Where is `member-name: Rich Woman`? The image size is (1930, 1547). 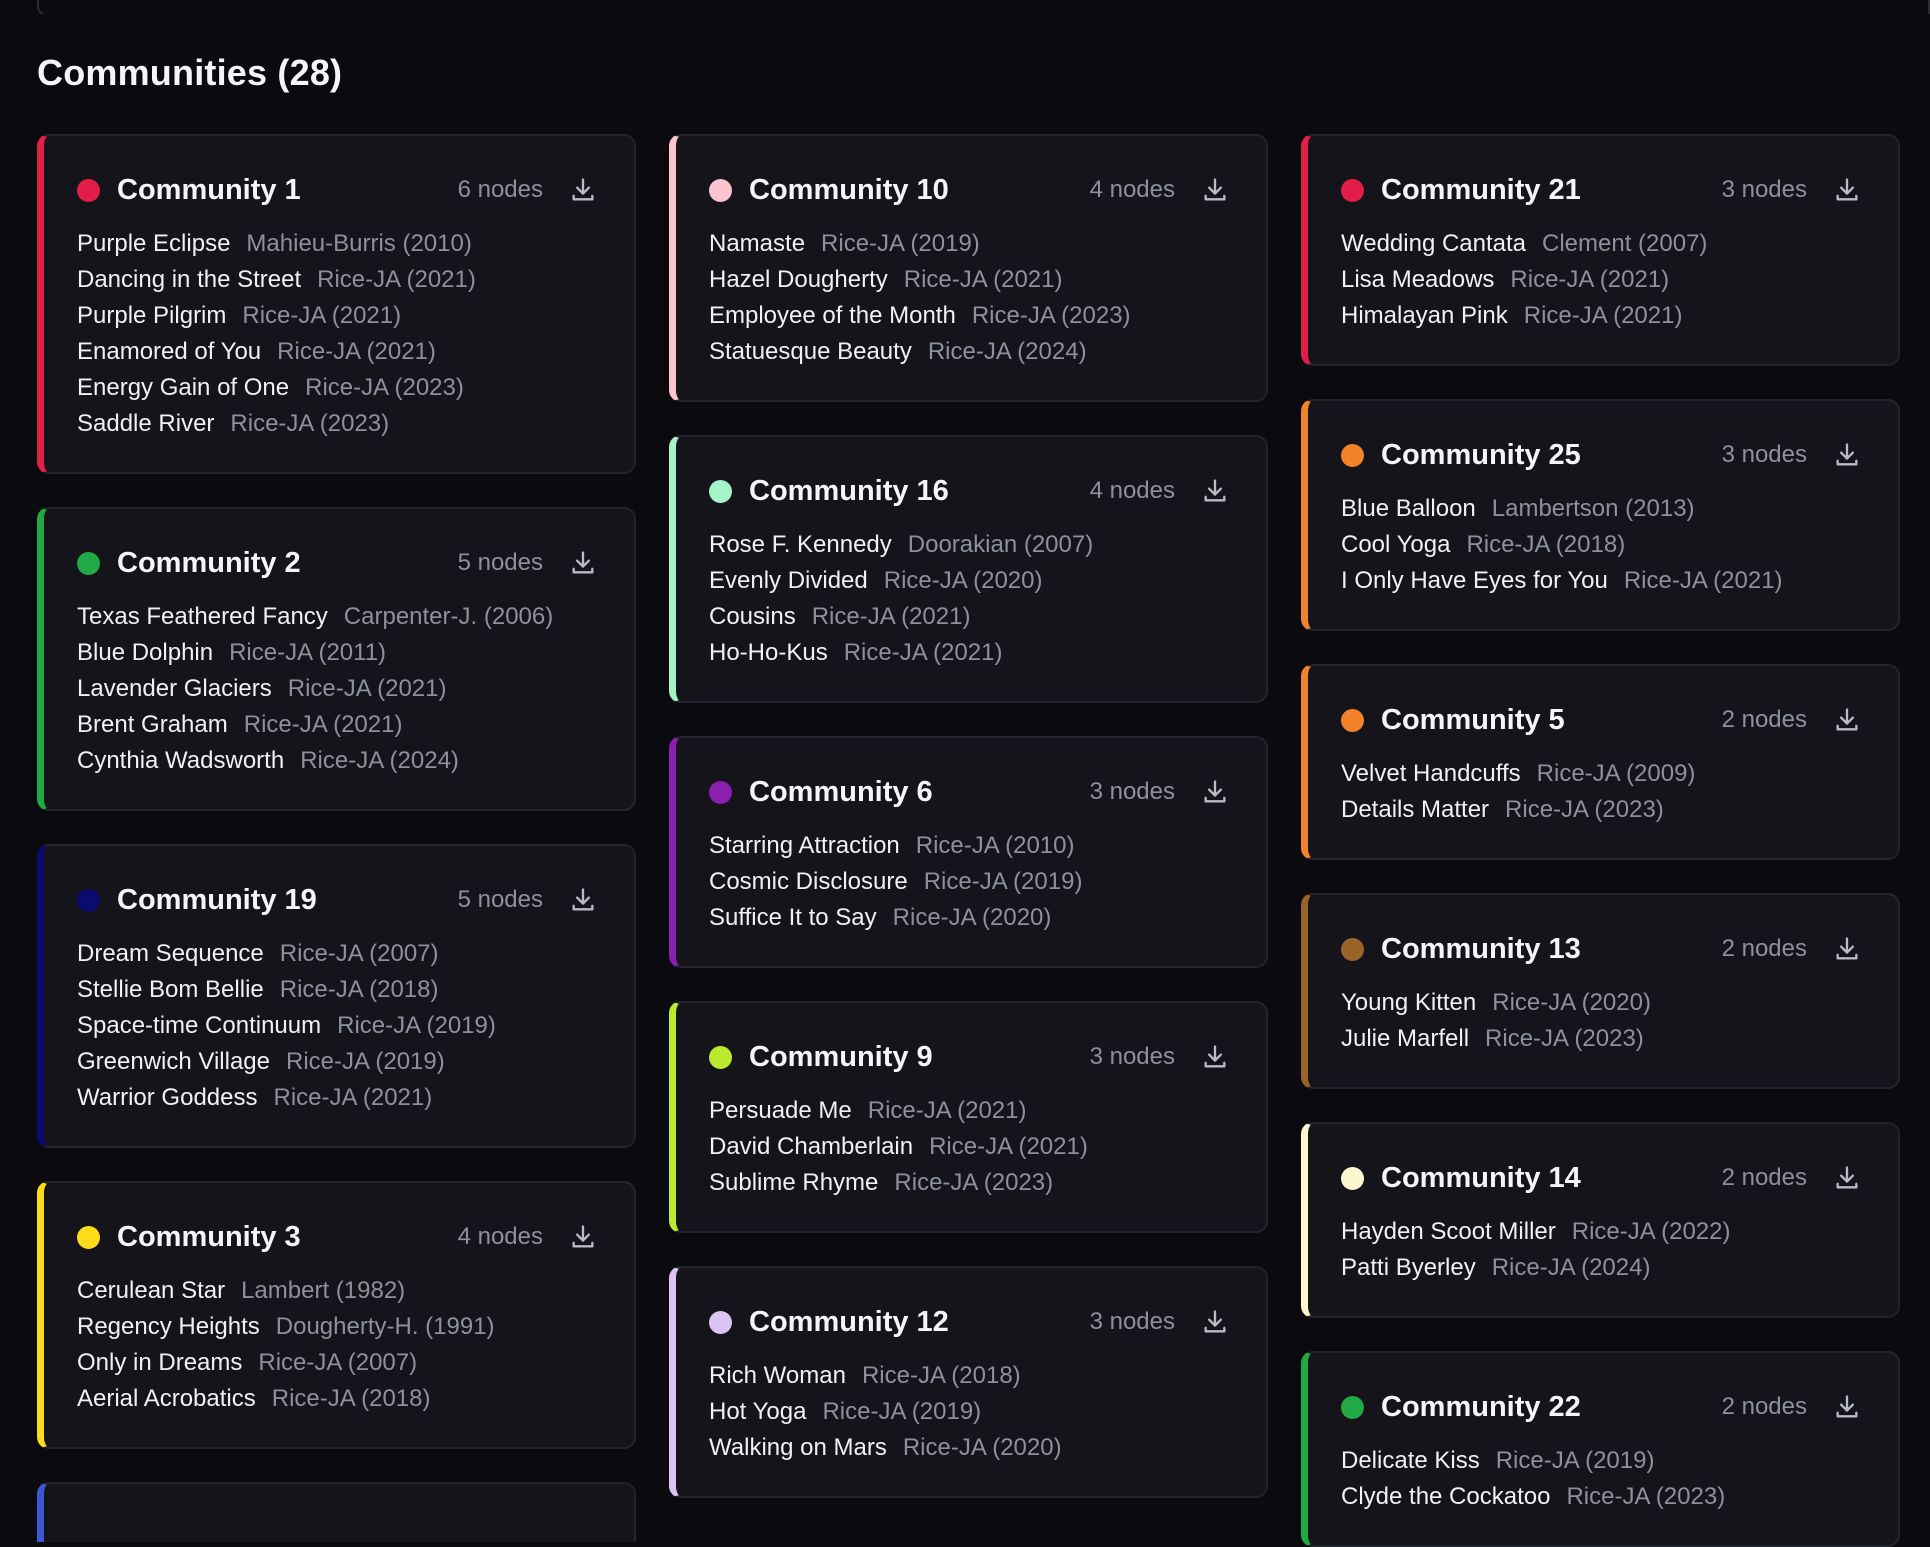
member-name: Rich Woman is located at coordinates (777, 1375).